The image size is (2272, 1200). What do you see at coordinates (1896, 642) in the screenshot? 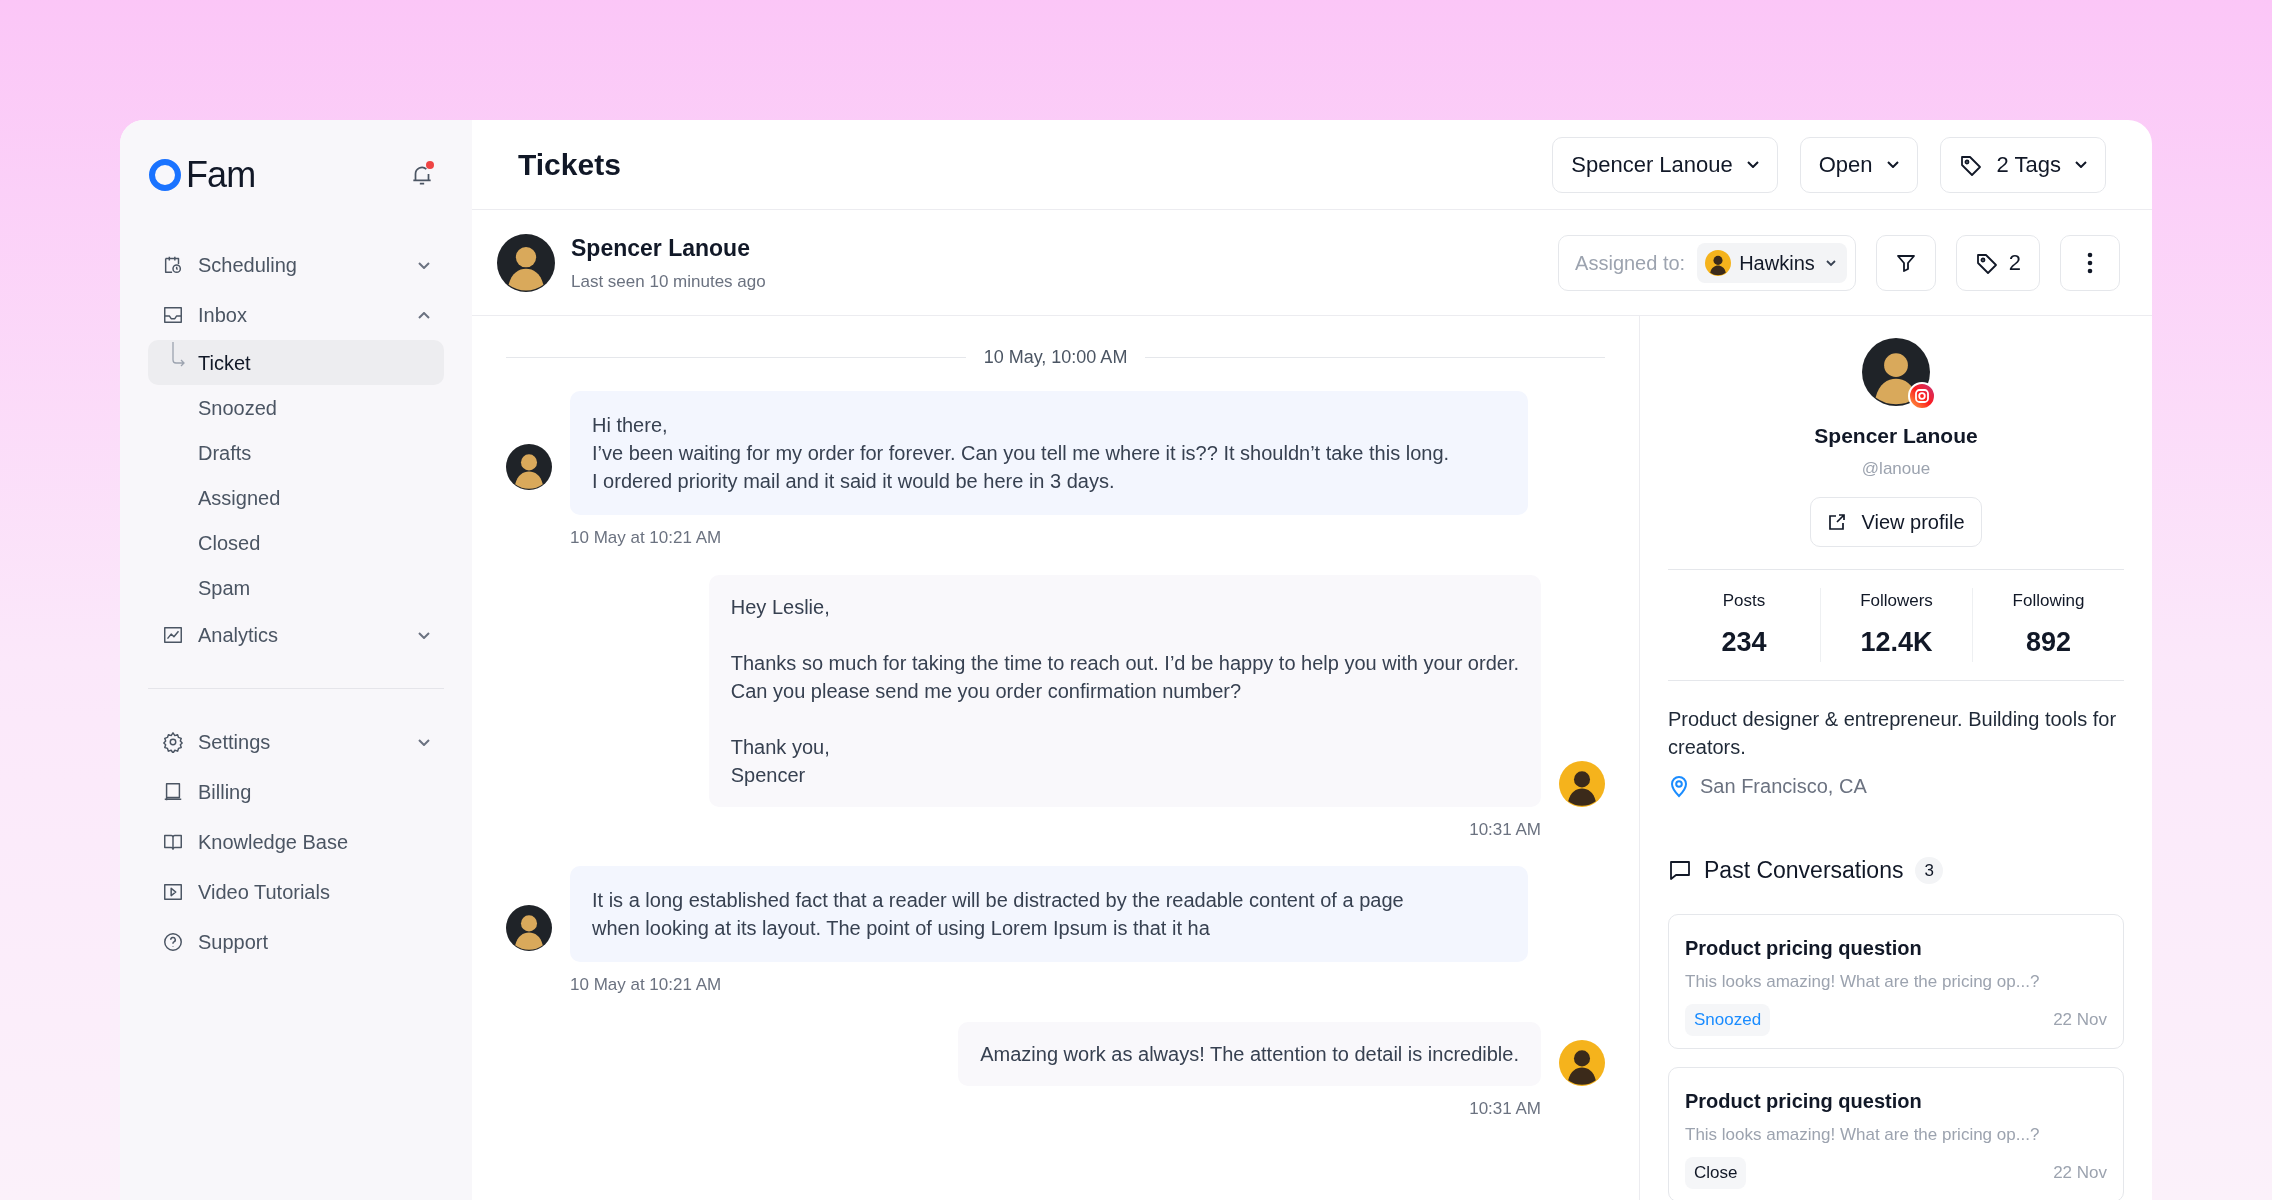
I see `stat-value: 12.4K` at bounding box center [1896, 642].